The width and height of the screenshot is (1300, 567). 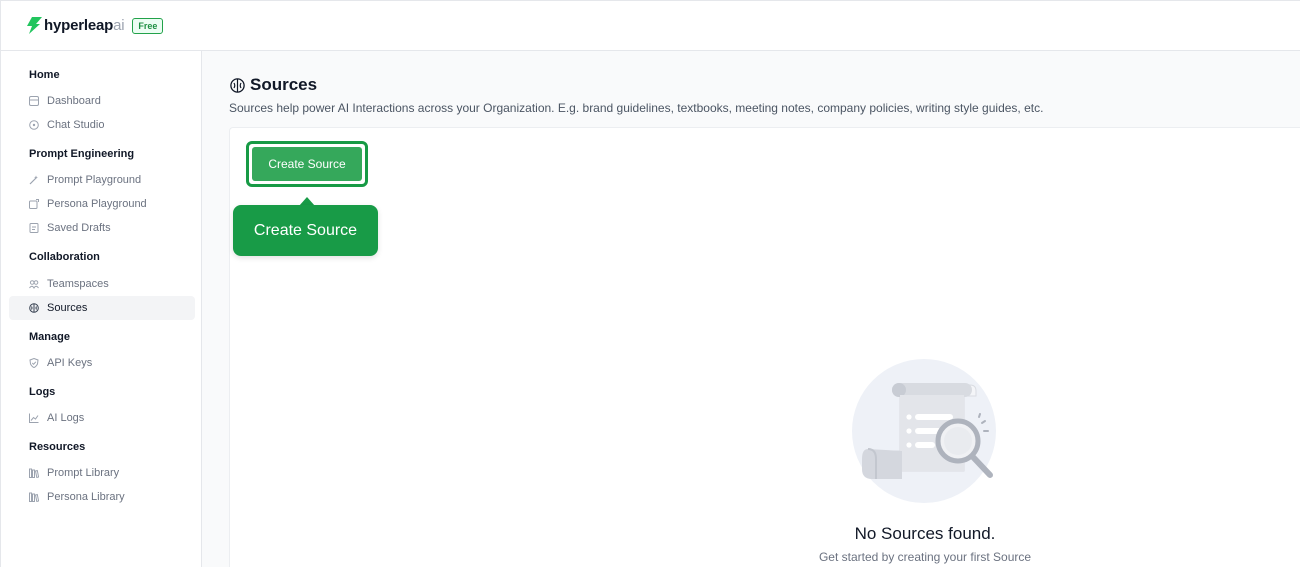 What do you see at coordinates (102, 101) in the screenshot?
I see `sidebar-item-dashboard: Dashboard` at bounding box center [102, 101].